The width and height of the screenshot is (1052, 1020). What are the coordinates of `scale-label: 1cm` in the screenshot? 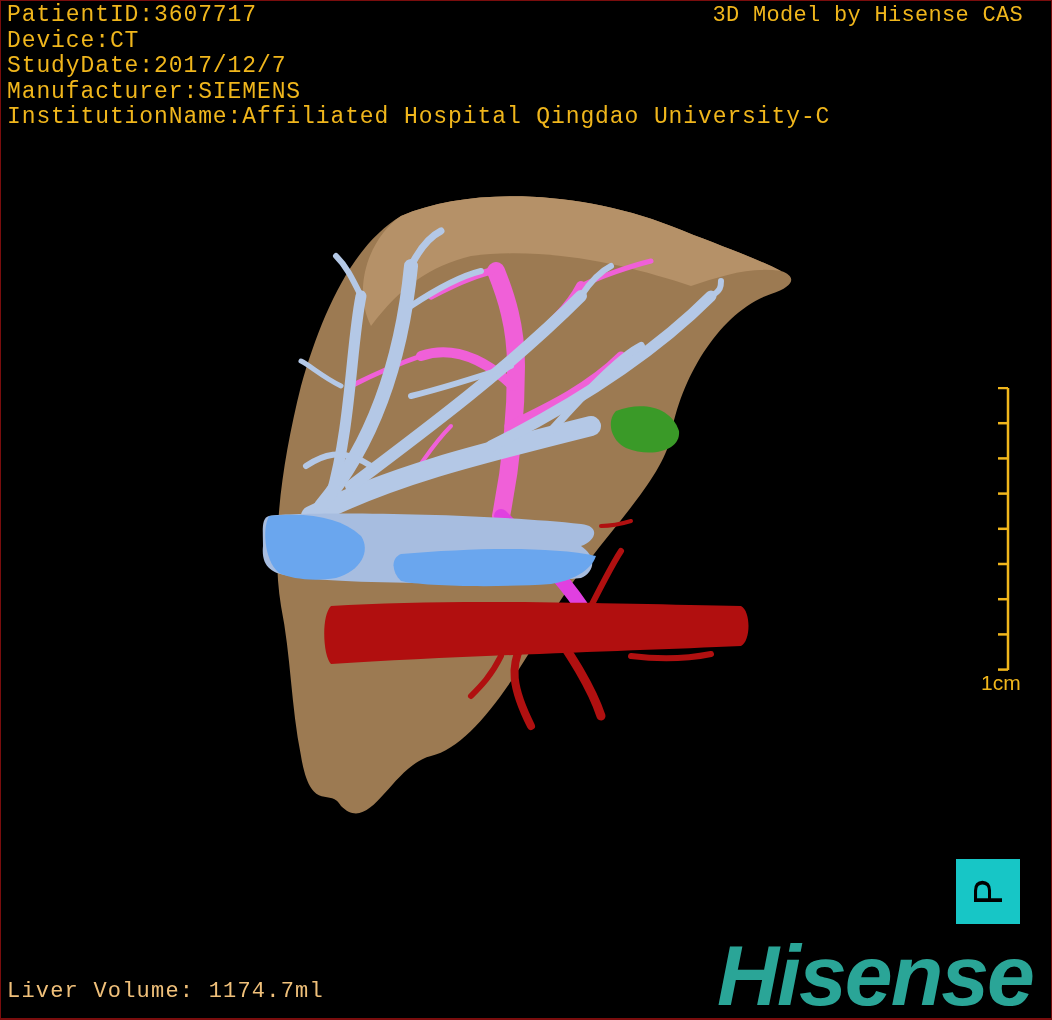 It's located at (1001, 683).